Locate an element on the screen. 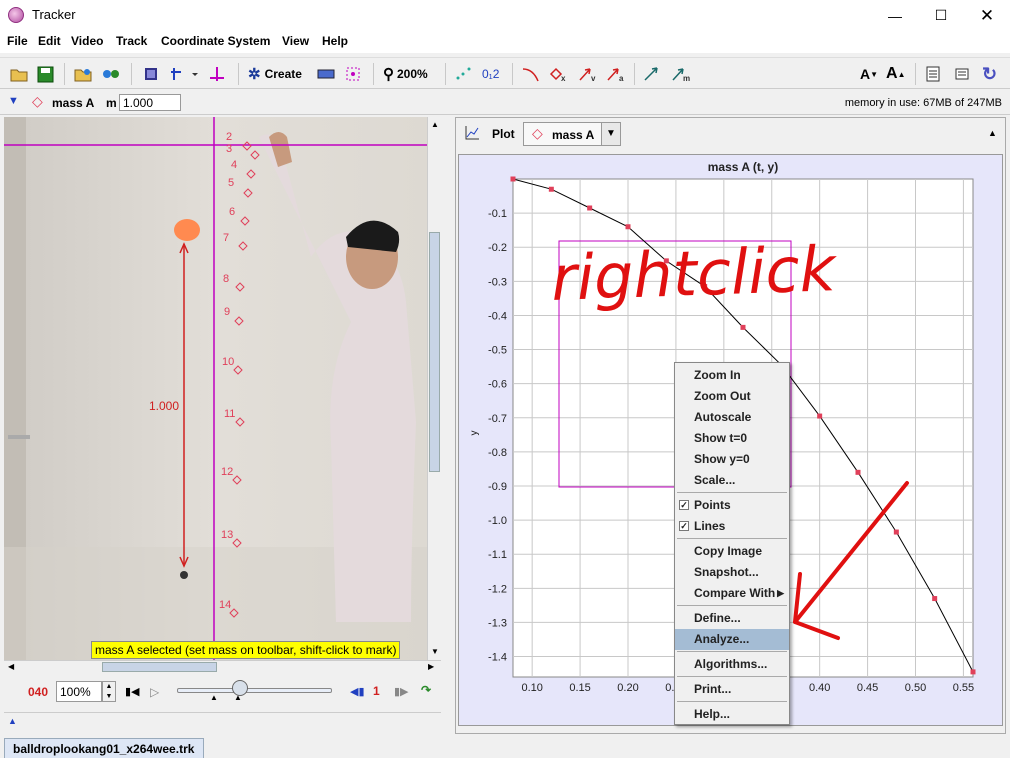 The width and height of the screenshot is (1010, 758). menu-zoom-out: Zoom Out is located at coordinates (732, 396).